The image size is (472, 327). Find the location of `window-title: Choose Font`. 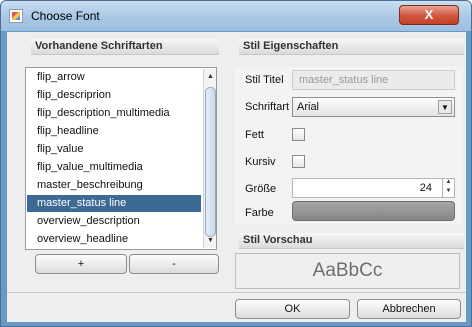

window-title: Choose Font is located at coordinates (65, 16).